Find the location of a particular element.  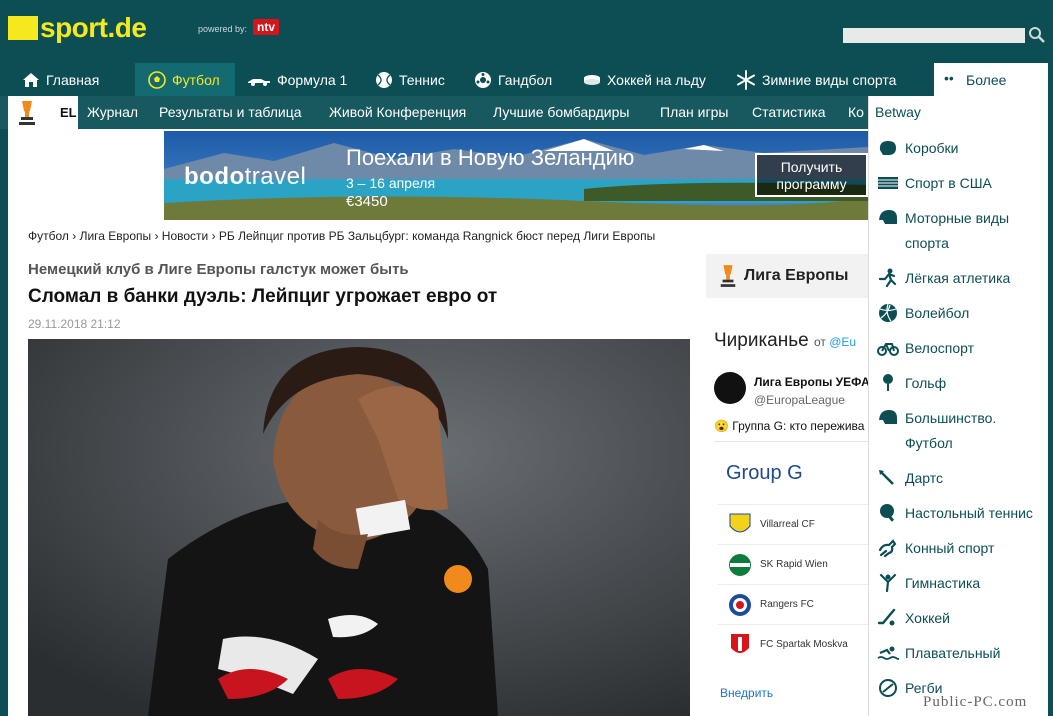

tennis-icon is located at coordinates (384, 79).